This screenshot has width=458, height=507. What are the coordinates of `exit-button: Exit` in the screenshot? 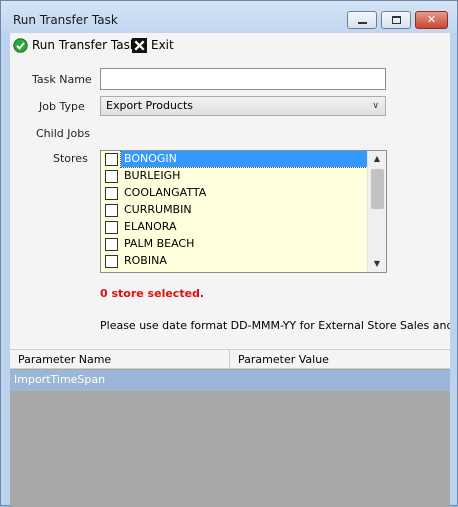 It's located at (153, 45).